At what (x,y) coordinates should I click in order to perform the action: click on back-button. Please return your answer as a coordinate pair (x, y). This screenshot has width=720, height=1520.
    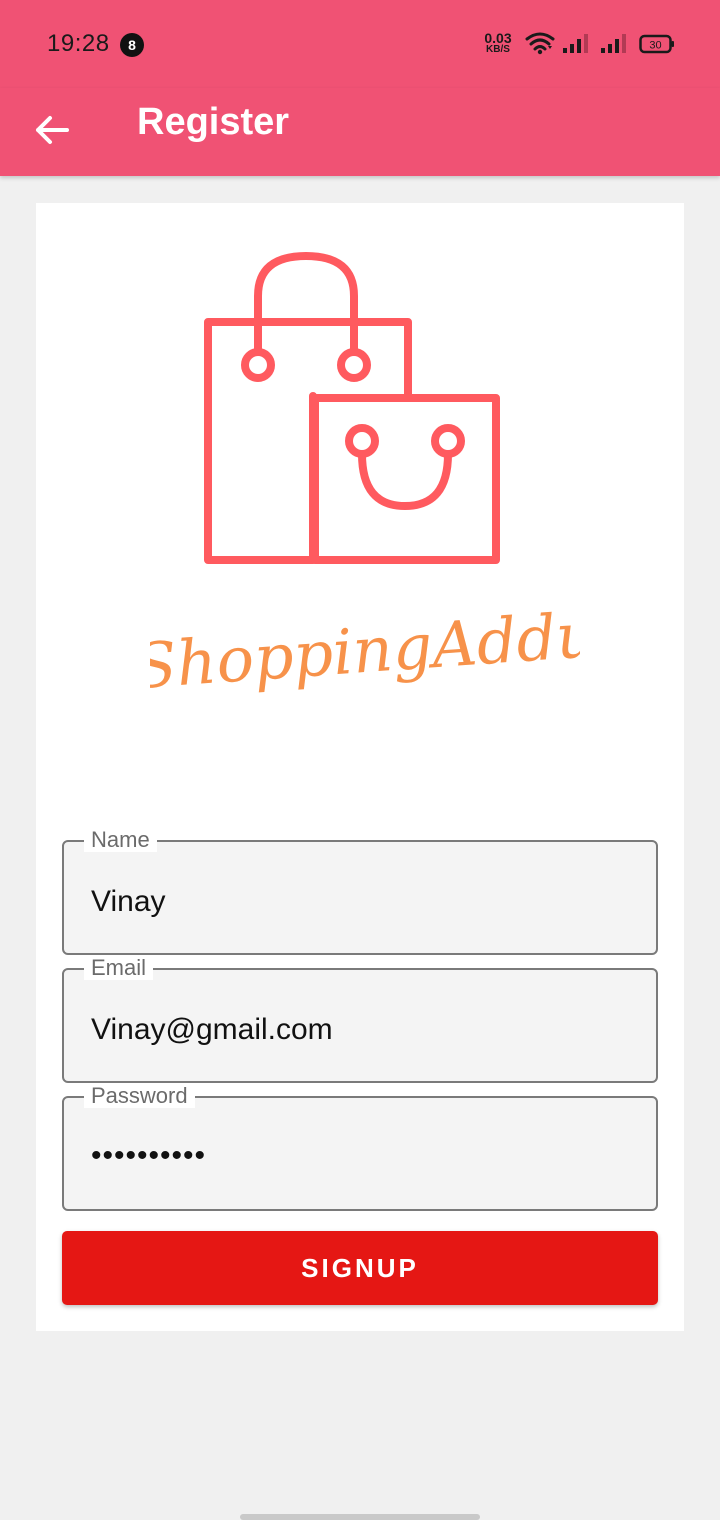
    Looking at the image, I should click on (52, 130).